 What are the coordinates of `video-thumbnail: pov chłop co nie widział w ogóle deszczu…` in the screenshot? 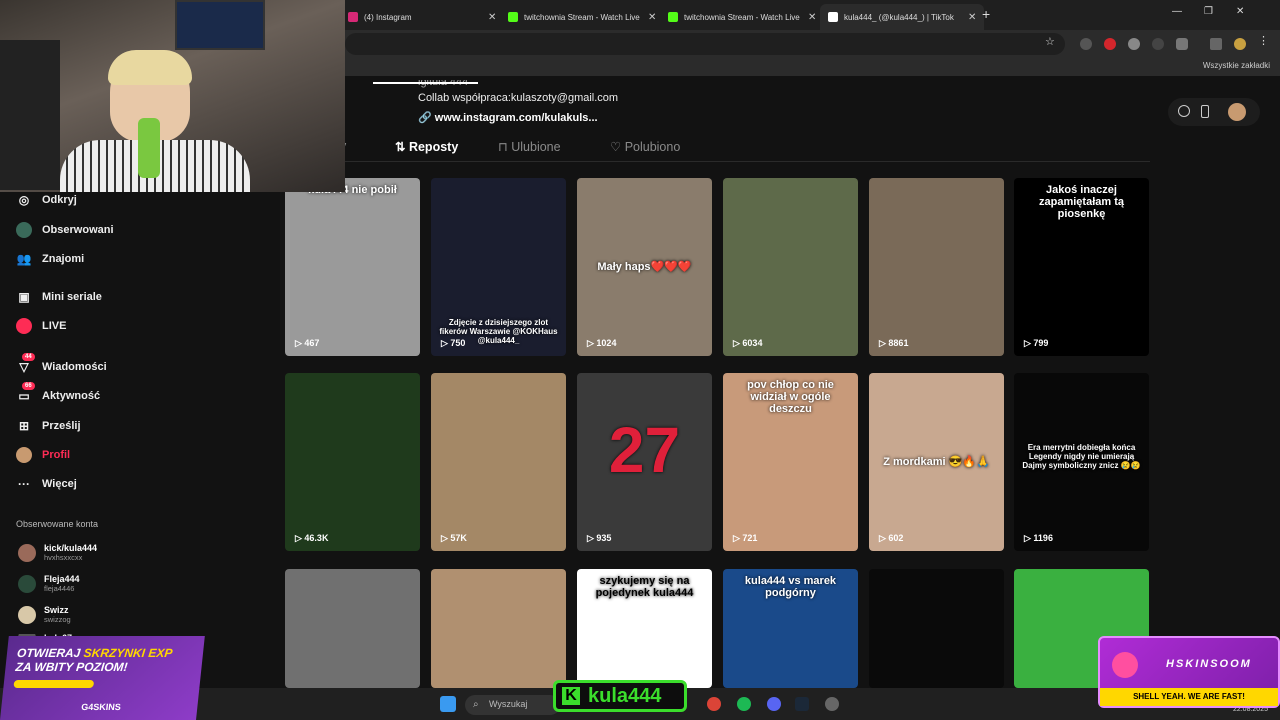 It's located at (790, 462).